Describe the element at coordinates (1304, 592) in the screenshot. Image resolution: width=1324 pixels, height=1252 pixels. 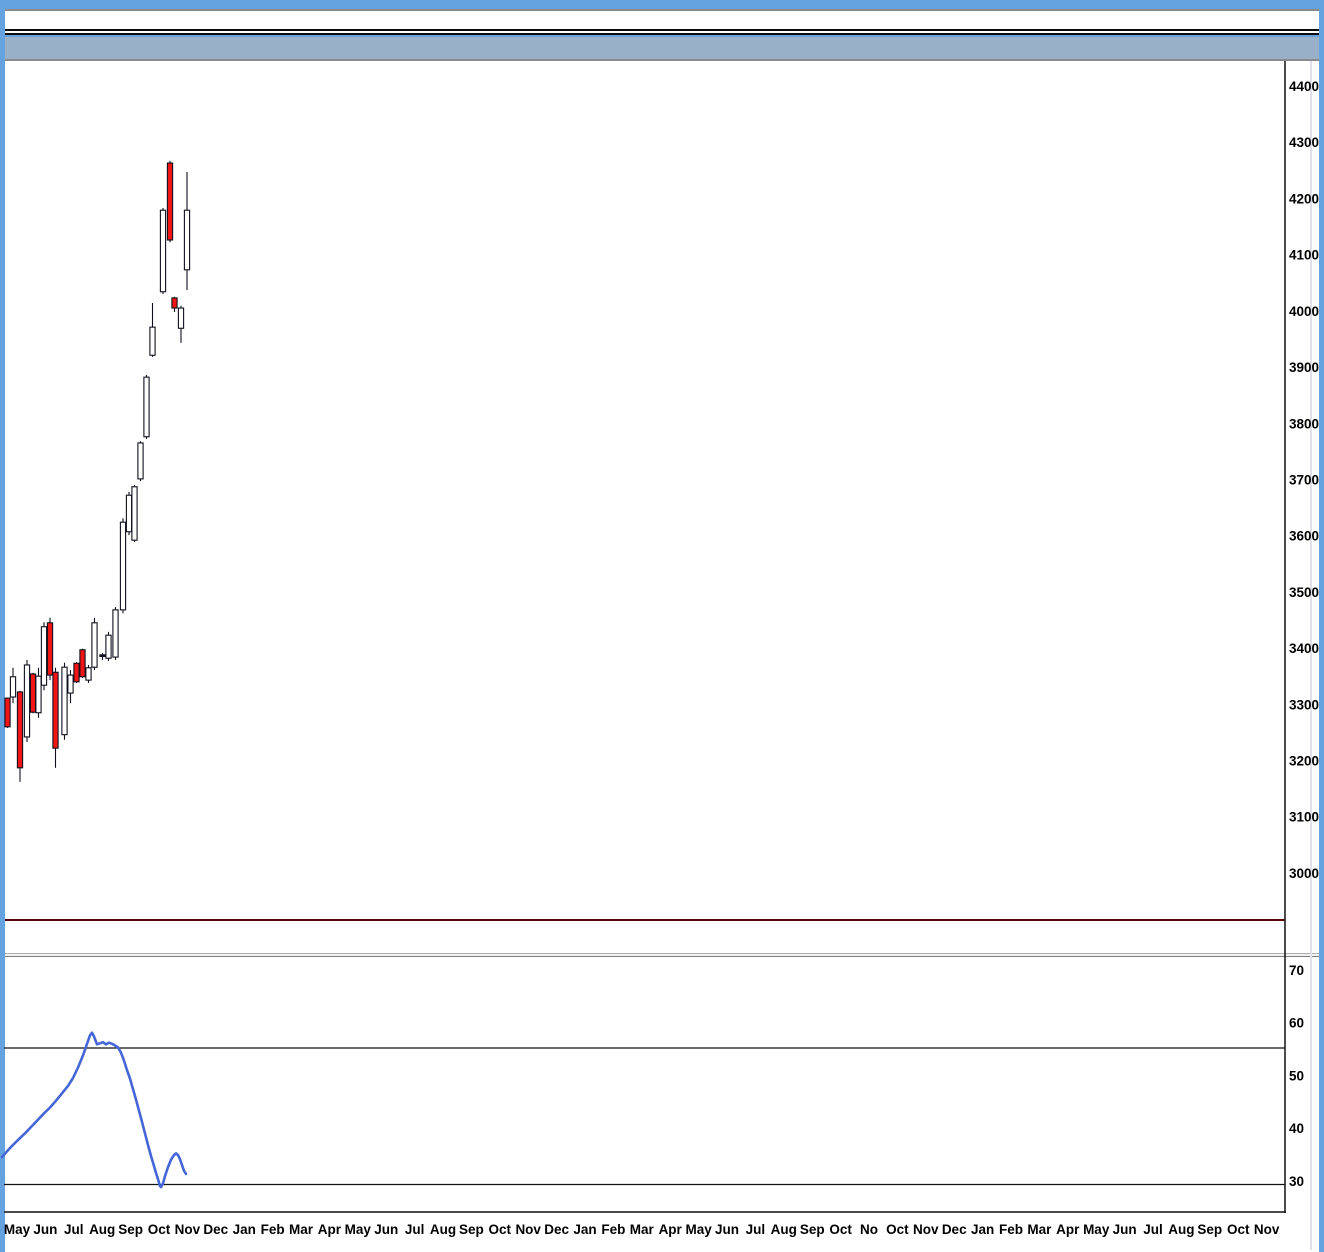
I see `price-axis-label: 3500` at that location.